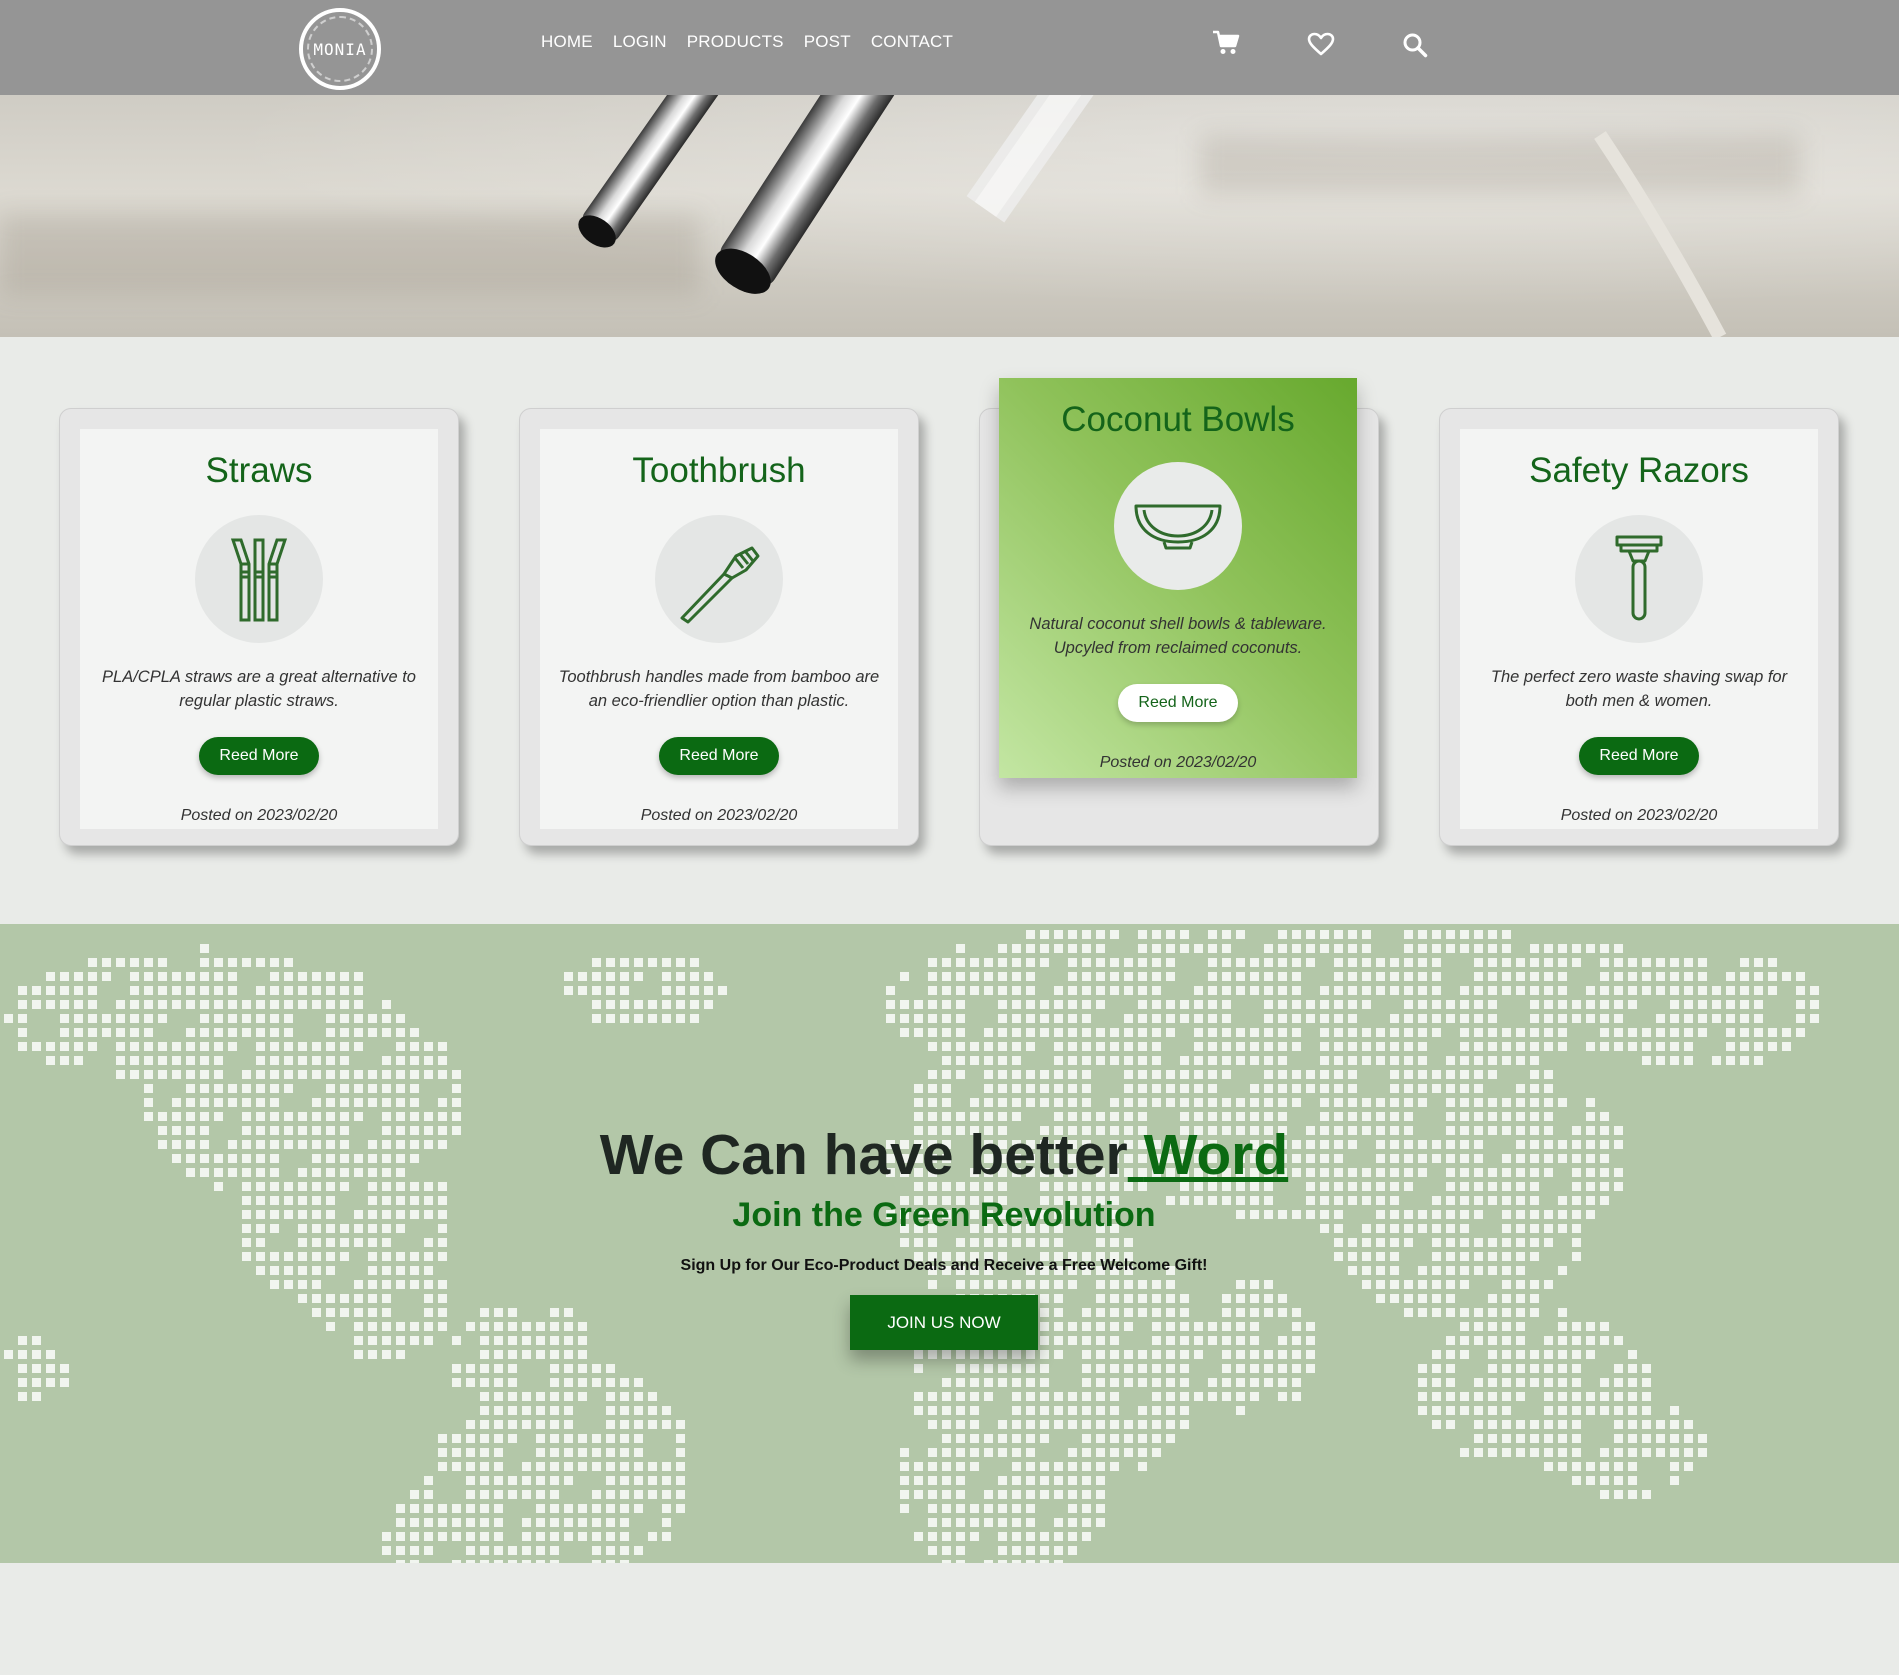 This screenshot has width=1899, height=1675. Describe the element at coordinates (827, 42) in the screenshot. I see `nav-post: POST` at that location.